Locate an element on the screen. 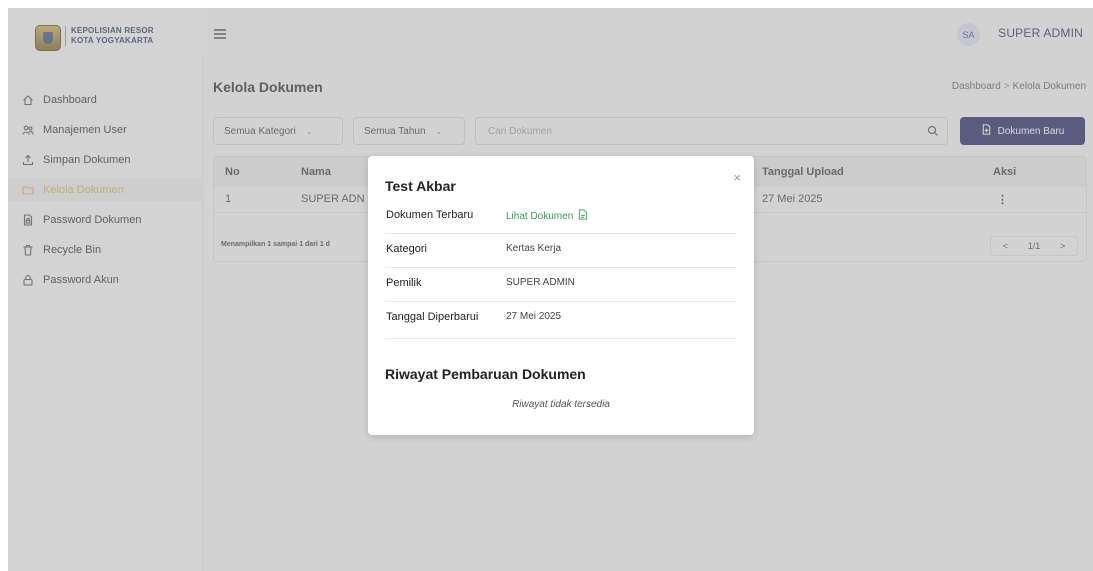 This screenshot has width=1093, height=571. history-title: Riwayat Pembaruan Dokumen is located at coordinates (485, 374).